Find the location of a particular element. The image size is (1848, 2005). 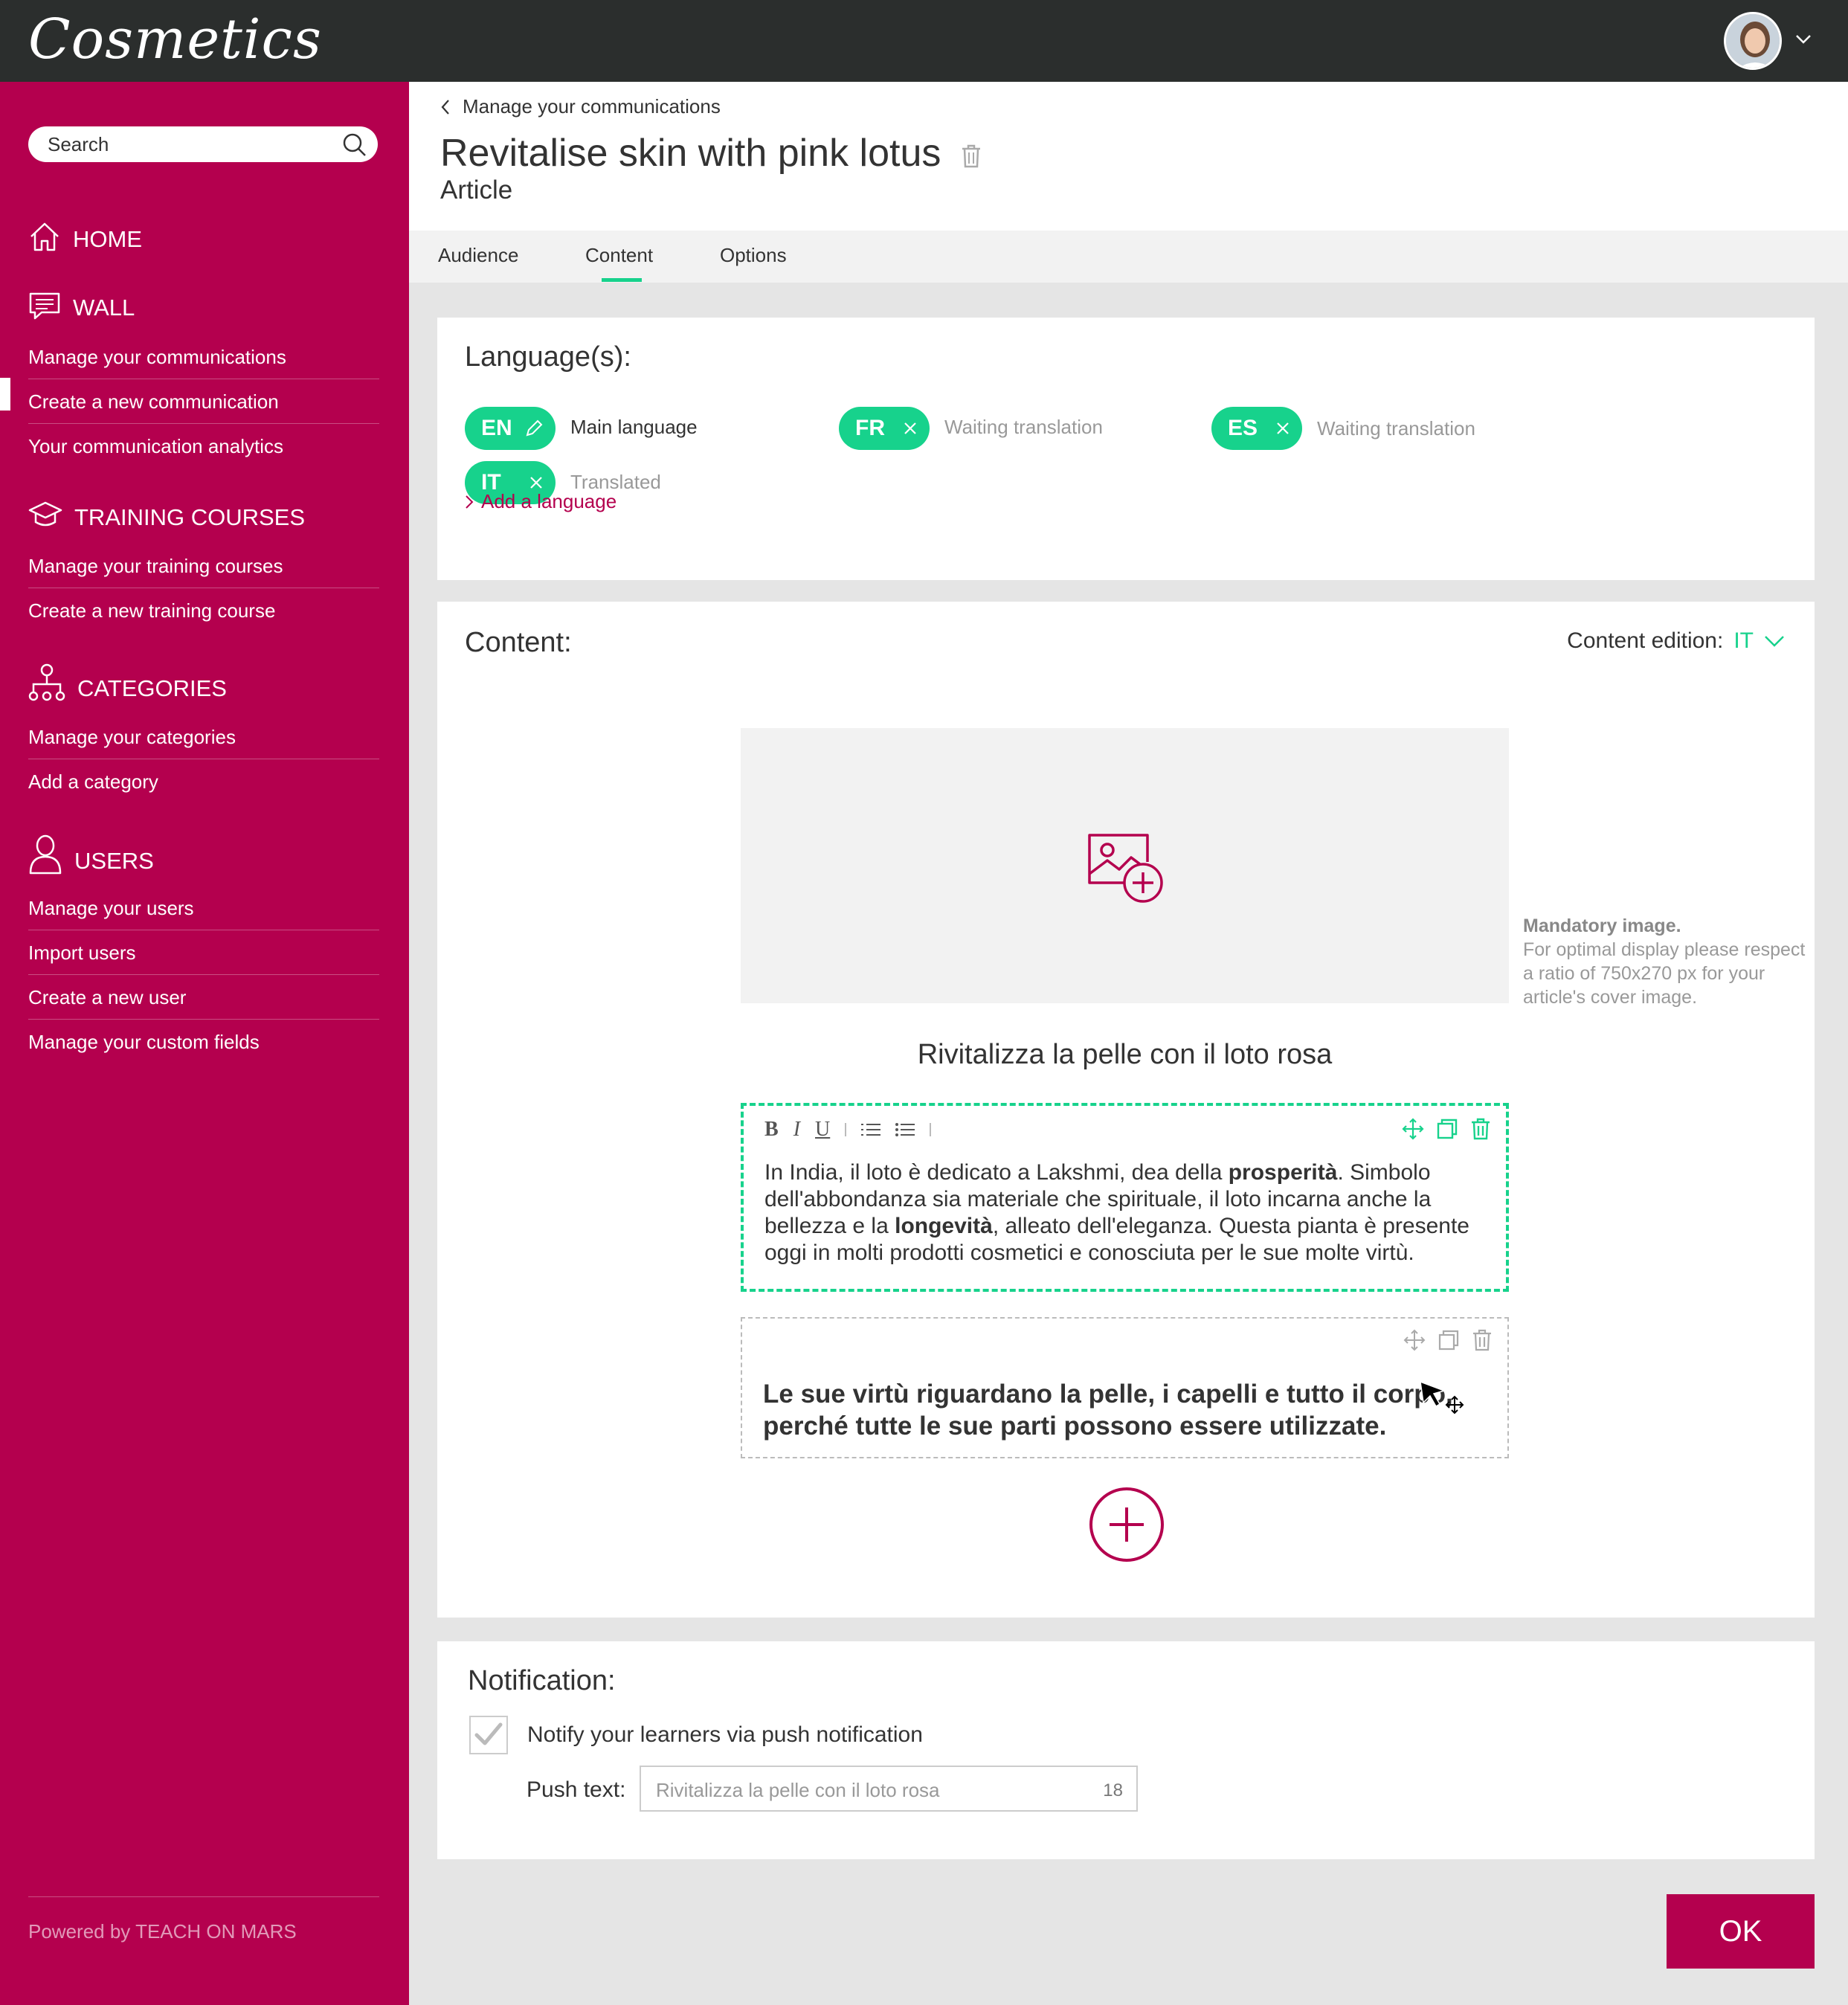

add-language-label: Add a language is located at coordinates (549, 501).